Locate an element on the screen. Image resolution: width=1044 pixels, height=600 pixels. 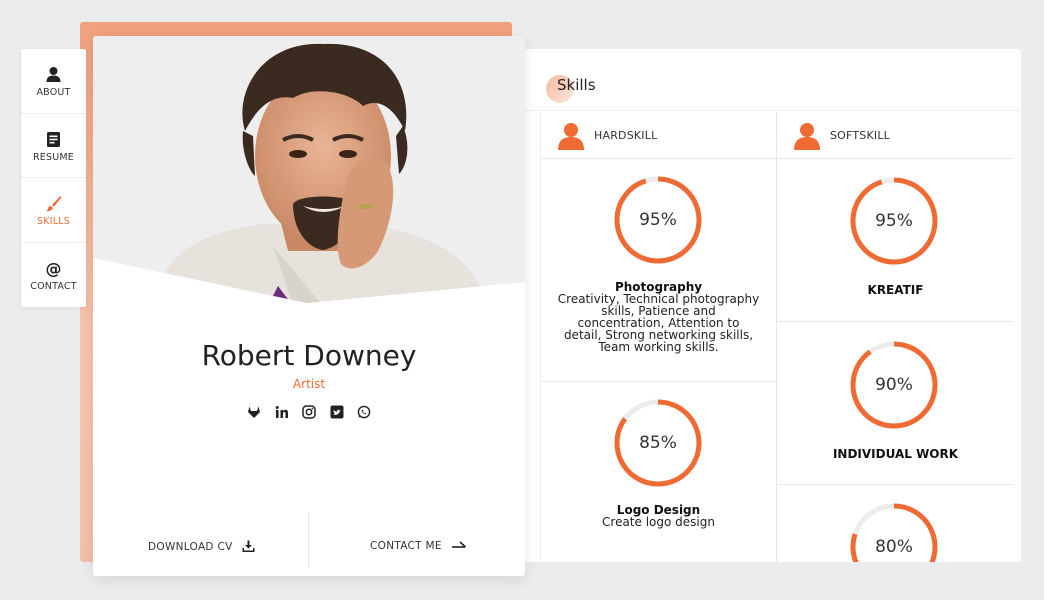
linkedin-icon is located at coordinates (282, 411).